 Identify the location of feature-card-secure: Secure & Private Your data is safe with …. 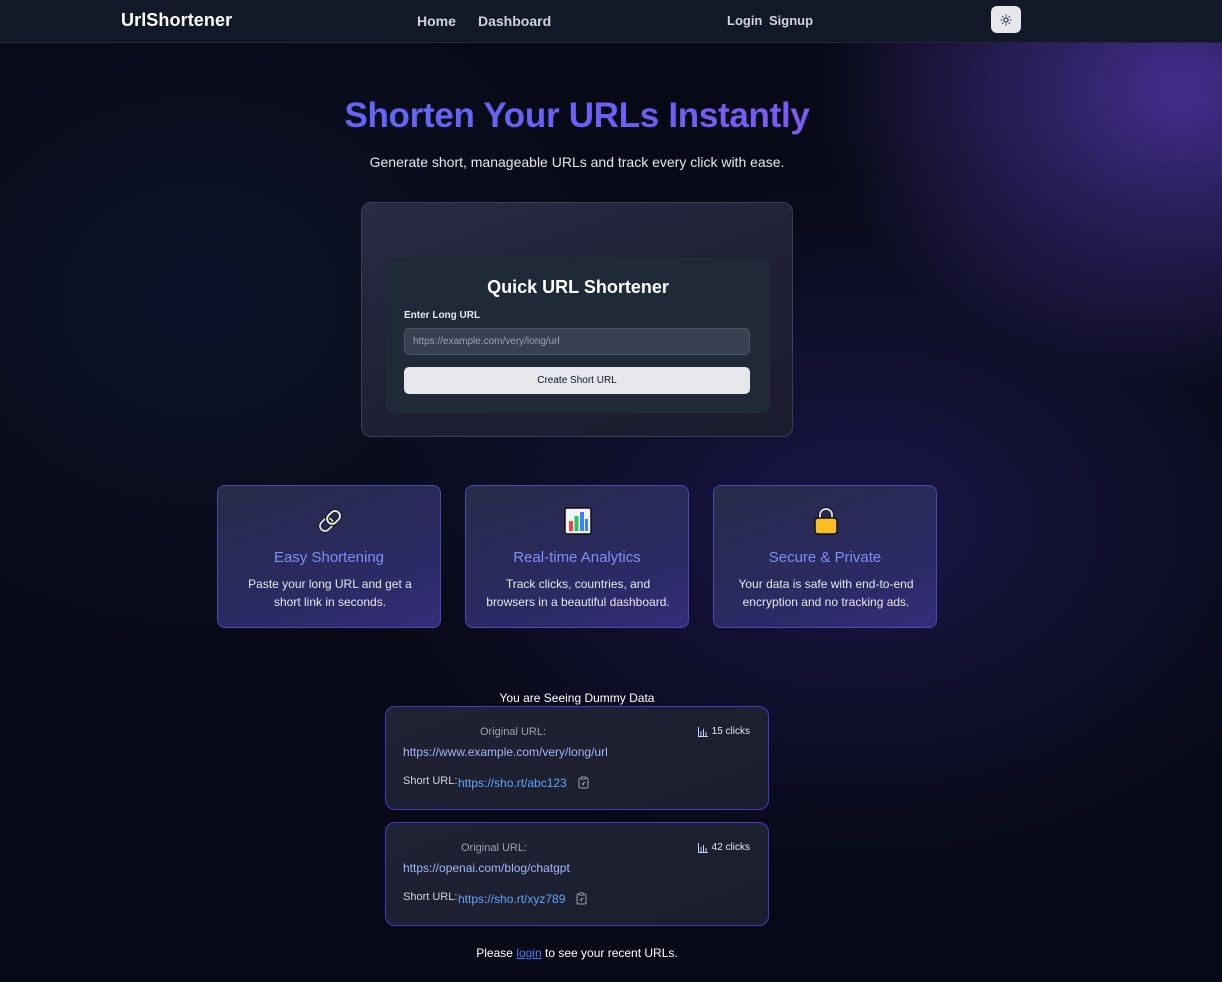
(825, 556).